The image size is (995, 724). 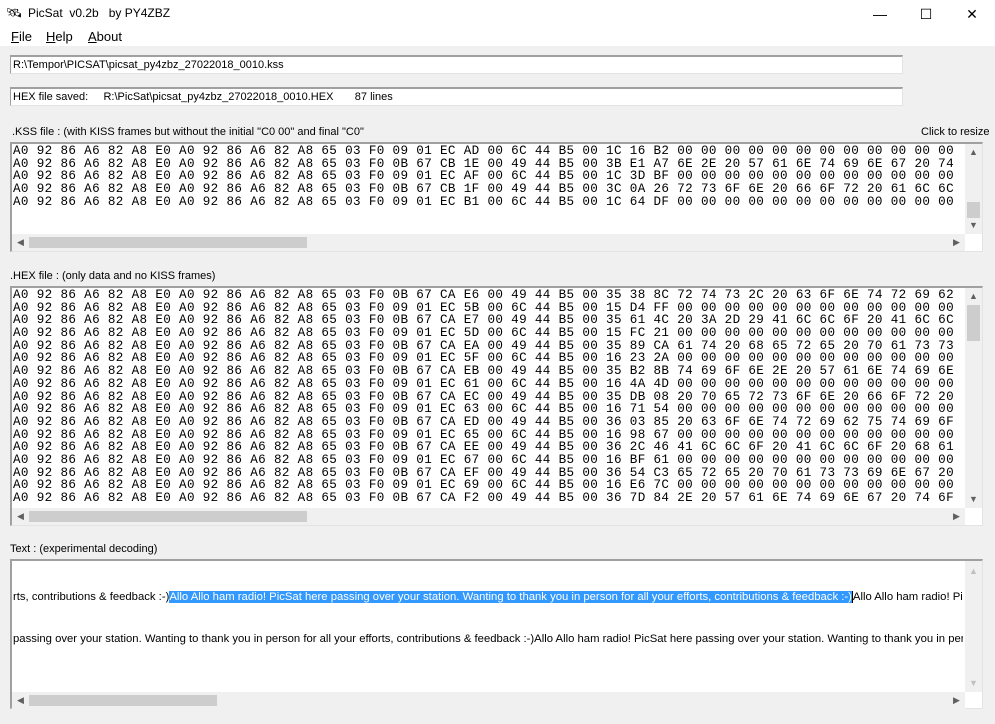 What do you see at coordinates (907, 597) in the screenshot?
I see `text-after-selection: Allo Allo ham radio! PicSat here pa` at bounding box center [907, 597].